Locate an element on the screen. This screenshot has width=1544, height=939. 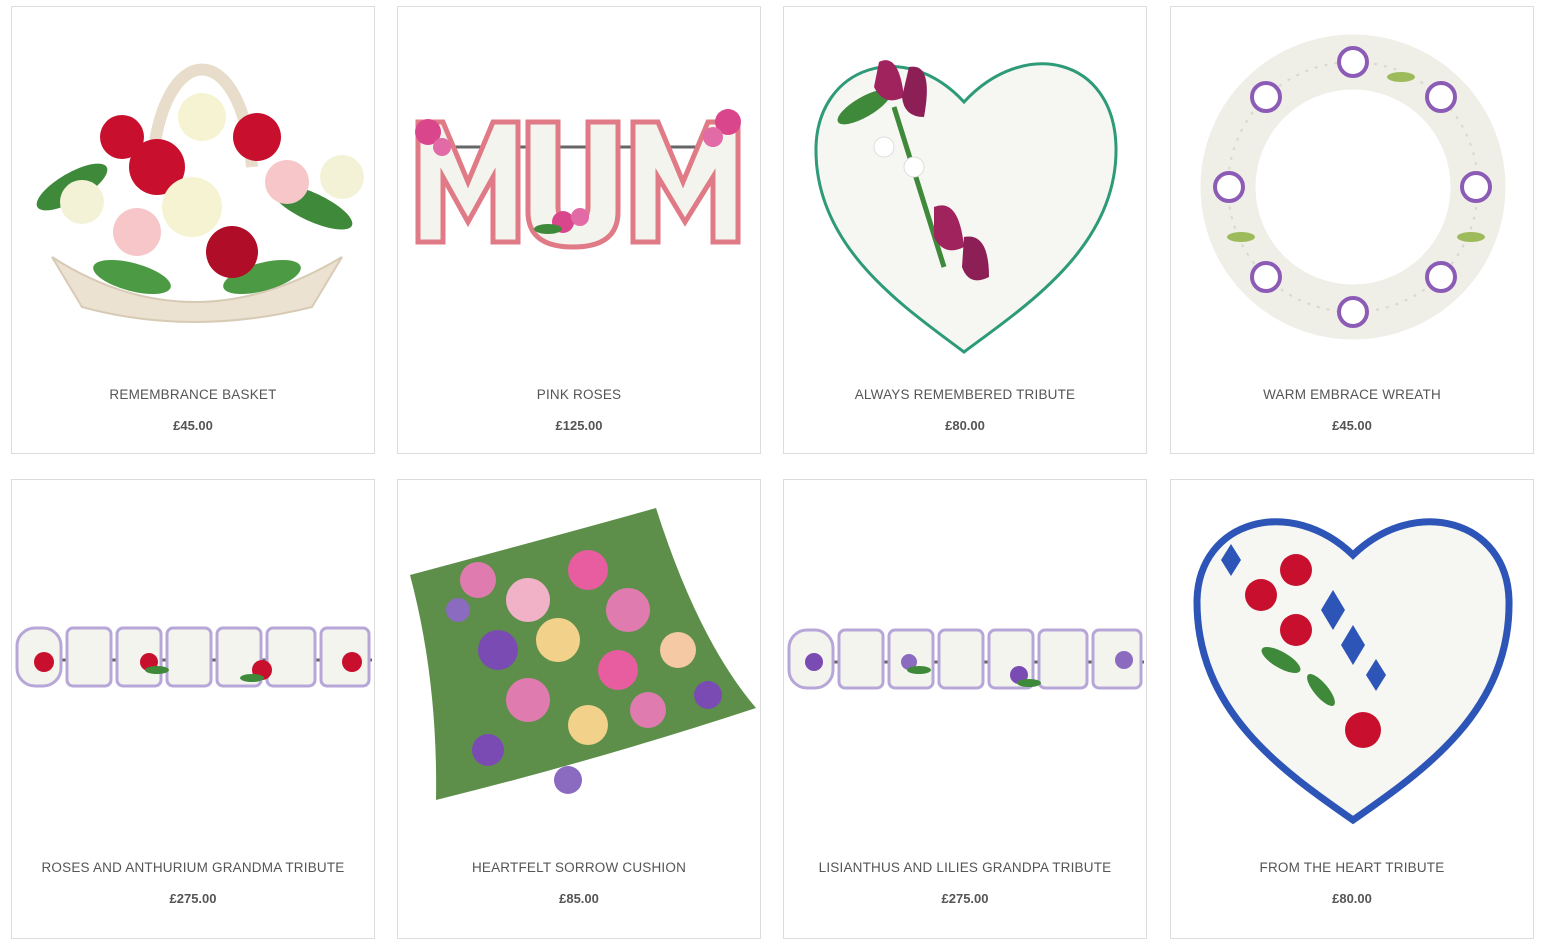
grandpa-letters-tribute-icon is located at coordinates (965, 661).